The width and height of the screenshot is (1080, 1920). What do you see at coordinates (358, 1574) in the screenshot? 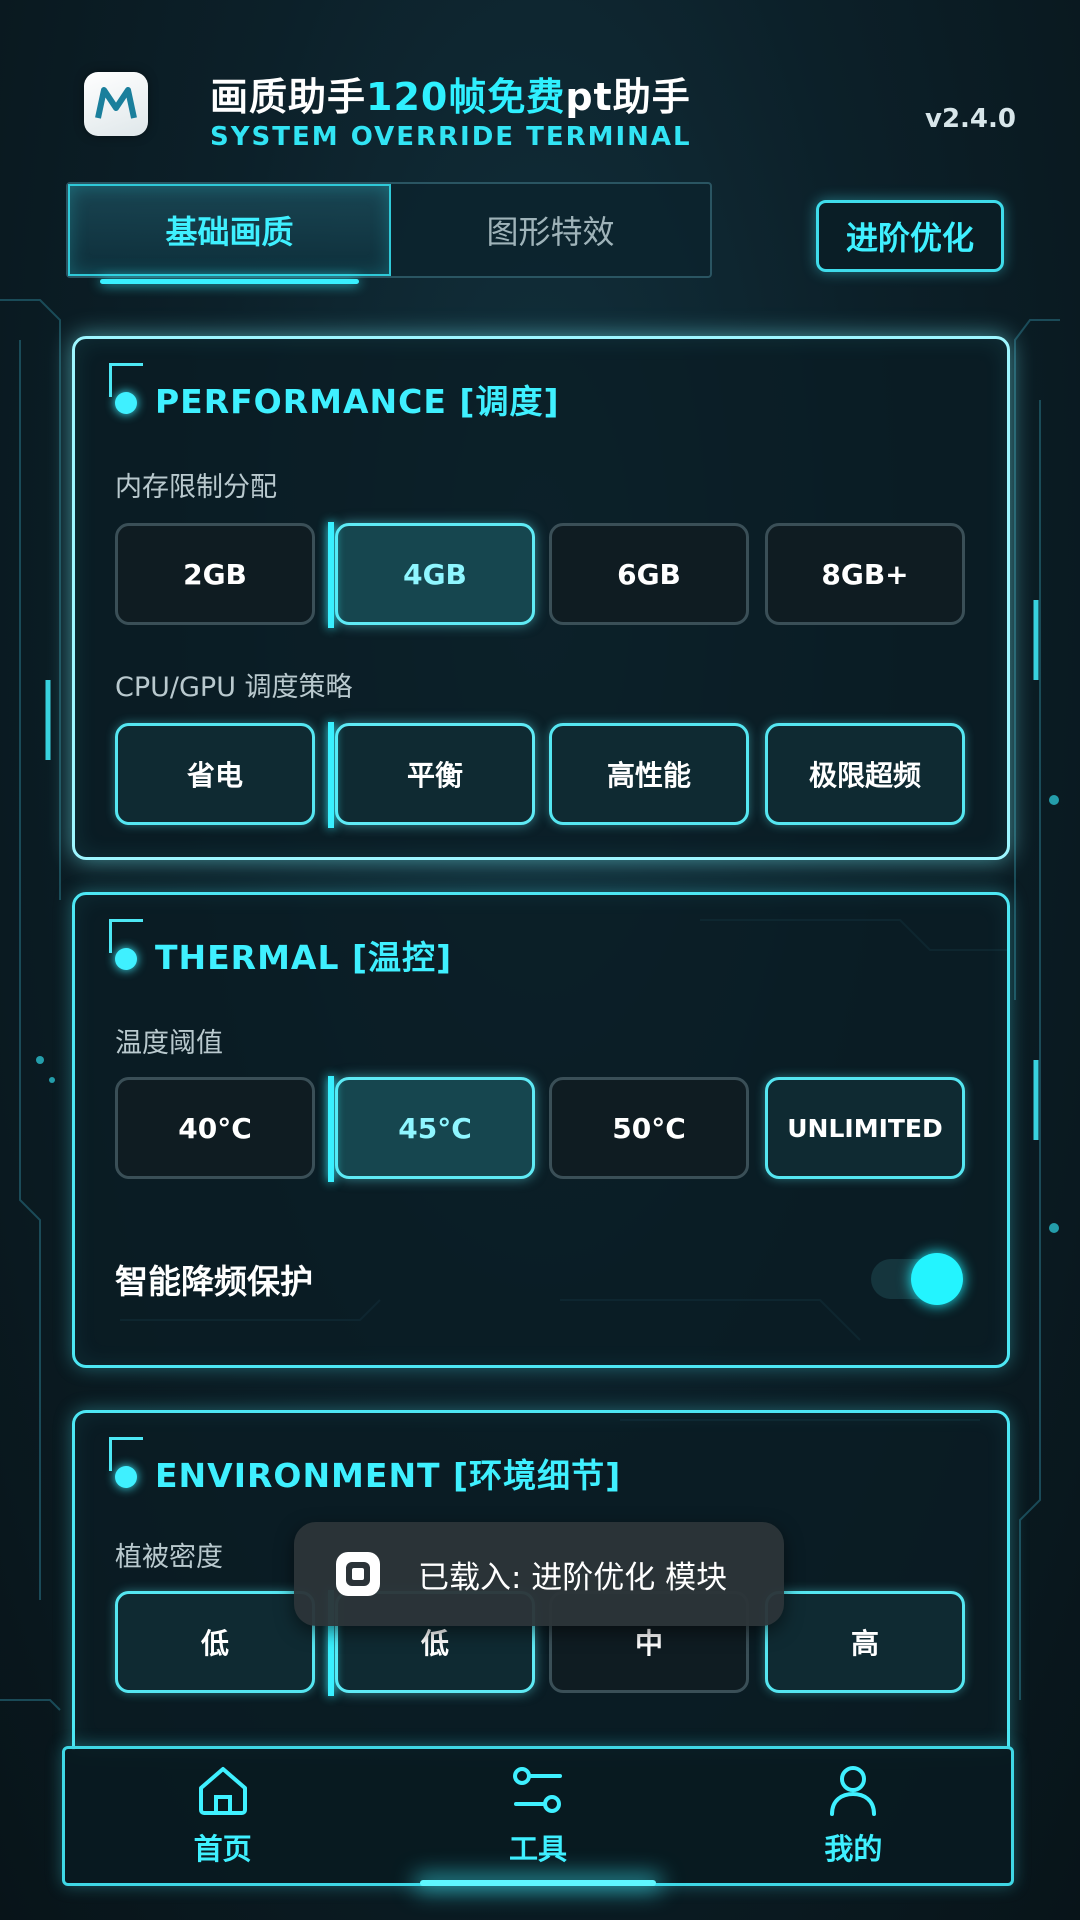
I see `app-badge-icon` at bounding box center [358, 1574].